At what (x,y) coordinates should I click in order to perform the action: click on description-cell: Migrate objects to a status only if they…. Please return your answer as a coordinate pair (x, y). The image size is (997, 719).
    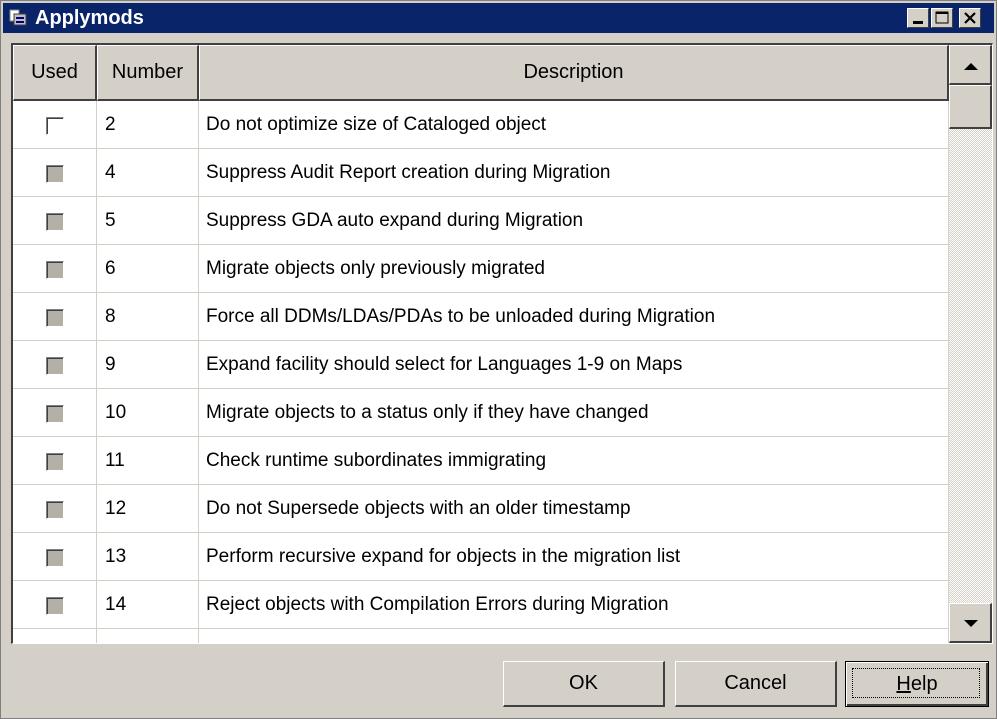
    Looking at the image, I should click on (574, 413).